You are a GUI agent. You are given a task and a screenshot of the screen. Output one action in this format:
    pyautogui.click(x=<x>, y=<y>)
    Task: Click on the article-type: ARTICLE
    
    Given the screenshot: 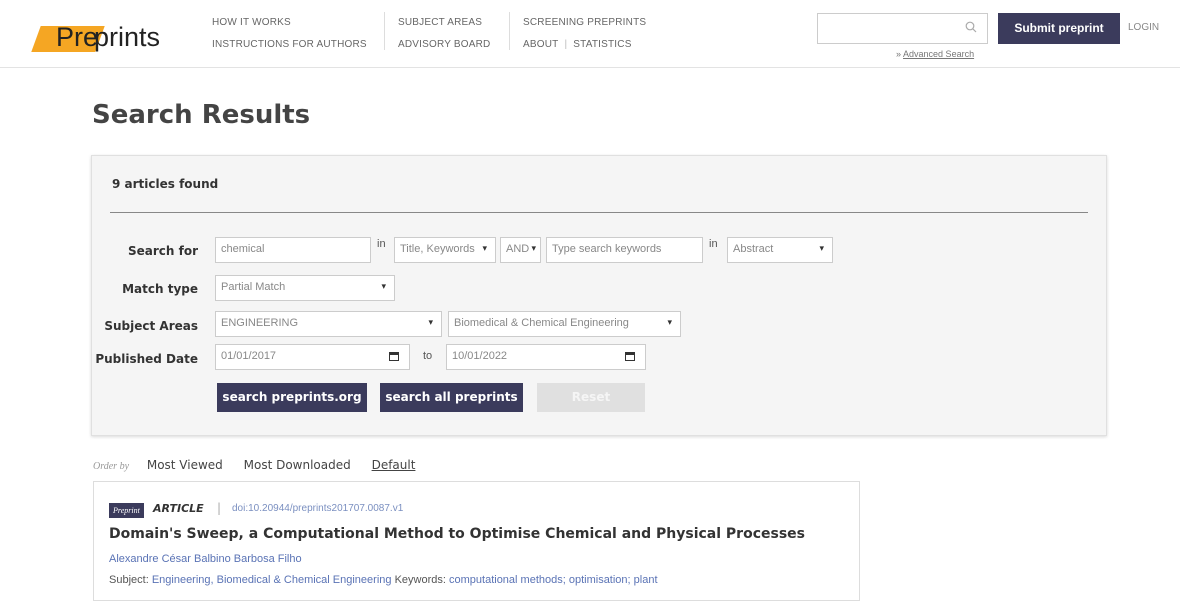 What is the action you would take?
    pyautogui.click(x=178, y=508)
    